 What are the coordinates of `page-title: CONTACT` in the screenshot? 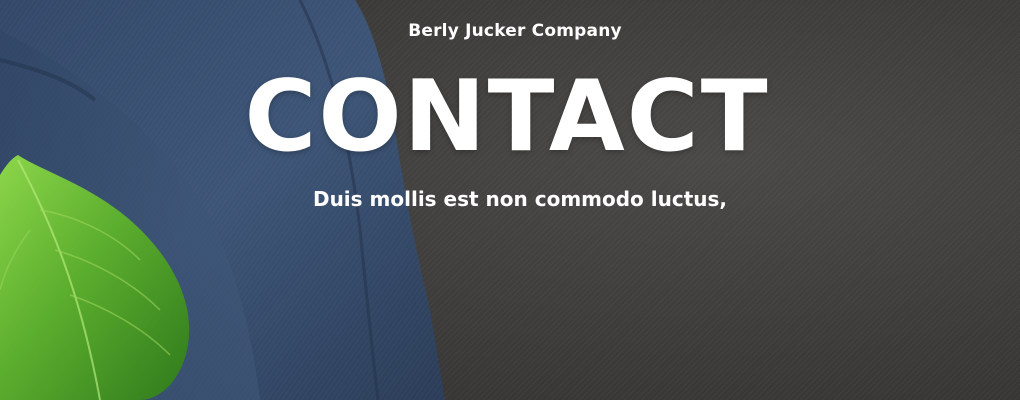 It's located at (507, 117).